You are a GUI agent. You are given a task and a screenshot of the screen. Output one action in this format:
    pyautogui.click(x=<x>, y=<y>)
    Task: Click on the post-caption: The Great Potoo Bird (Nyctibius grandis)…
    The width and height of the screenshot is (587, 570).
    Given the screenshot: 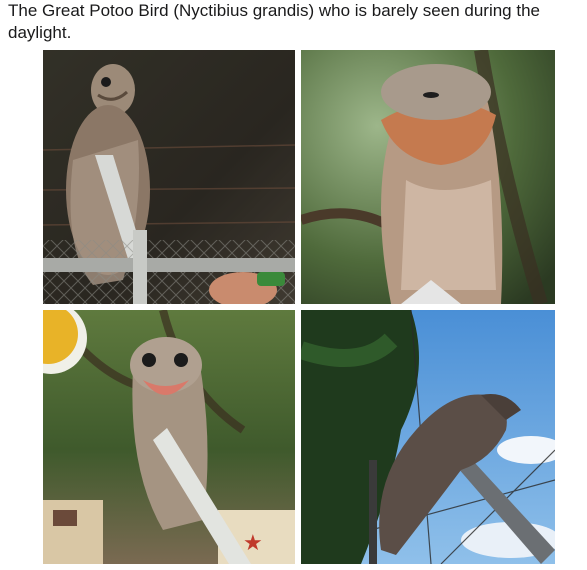 What is the action you would take?
    pyautogui.click(x=274, y=21)
    